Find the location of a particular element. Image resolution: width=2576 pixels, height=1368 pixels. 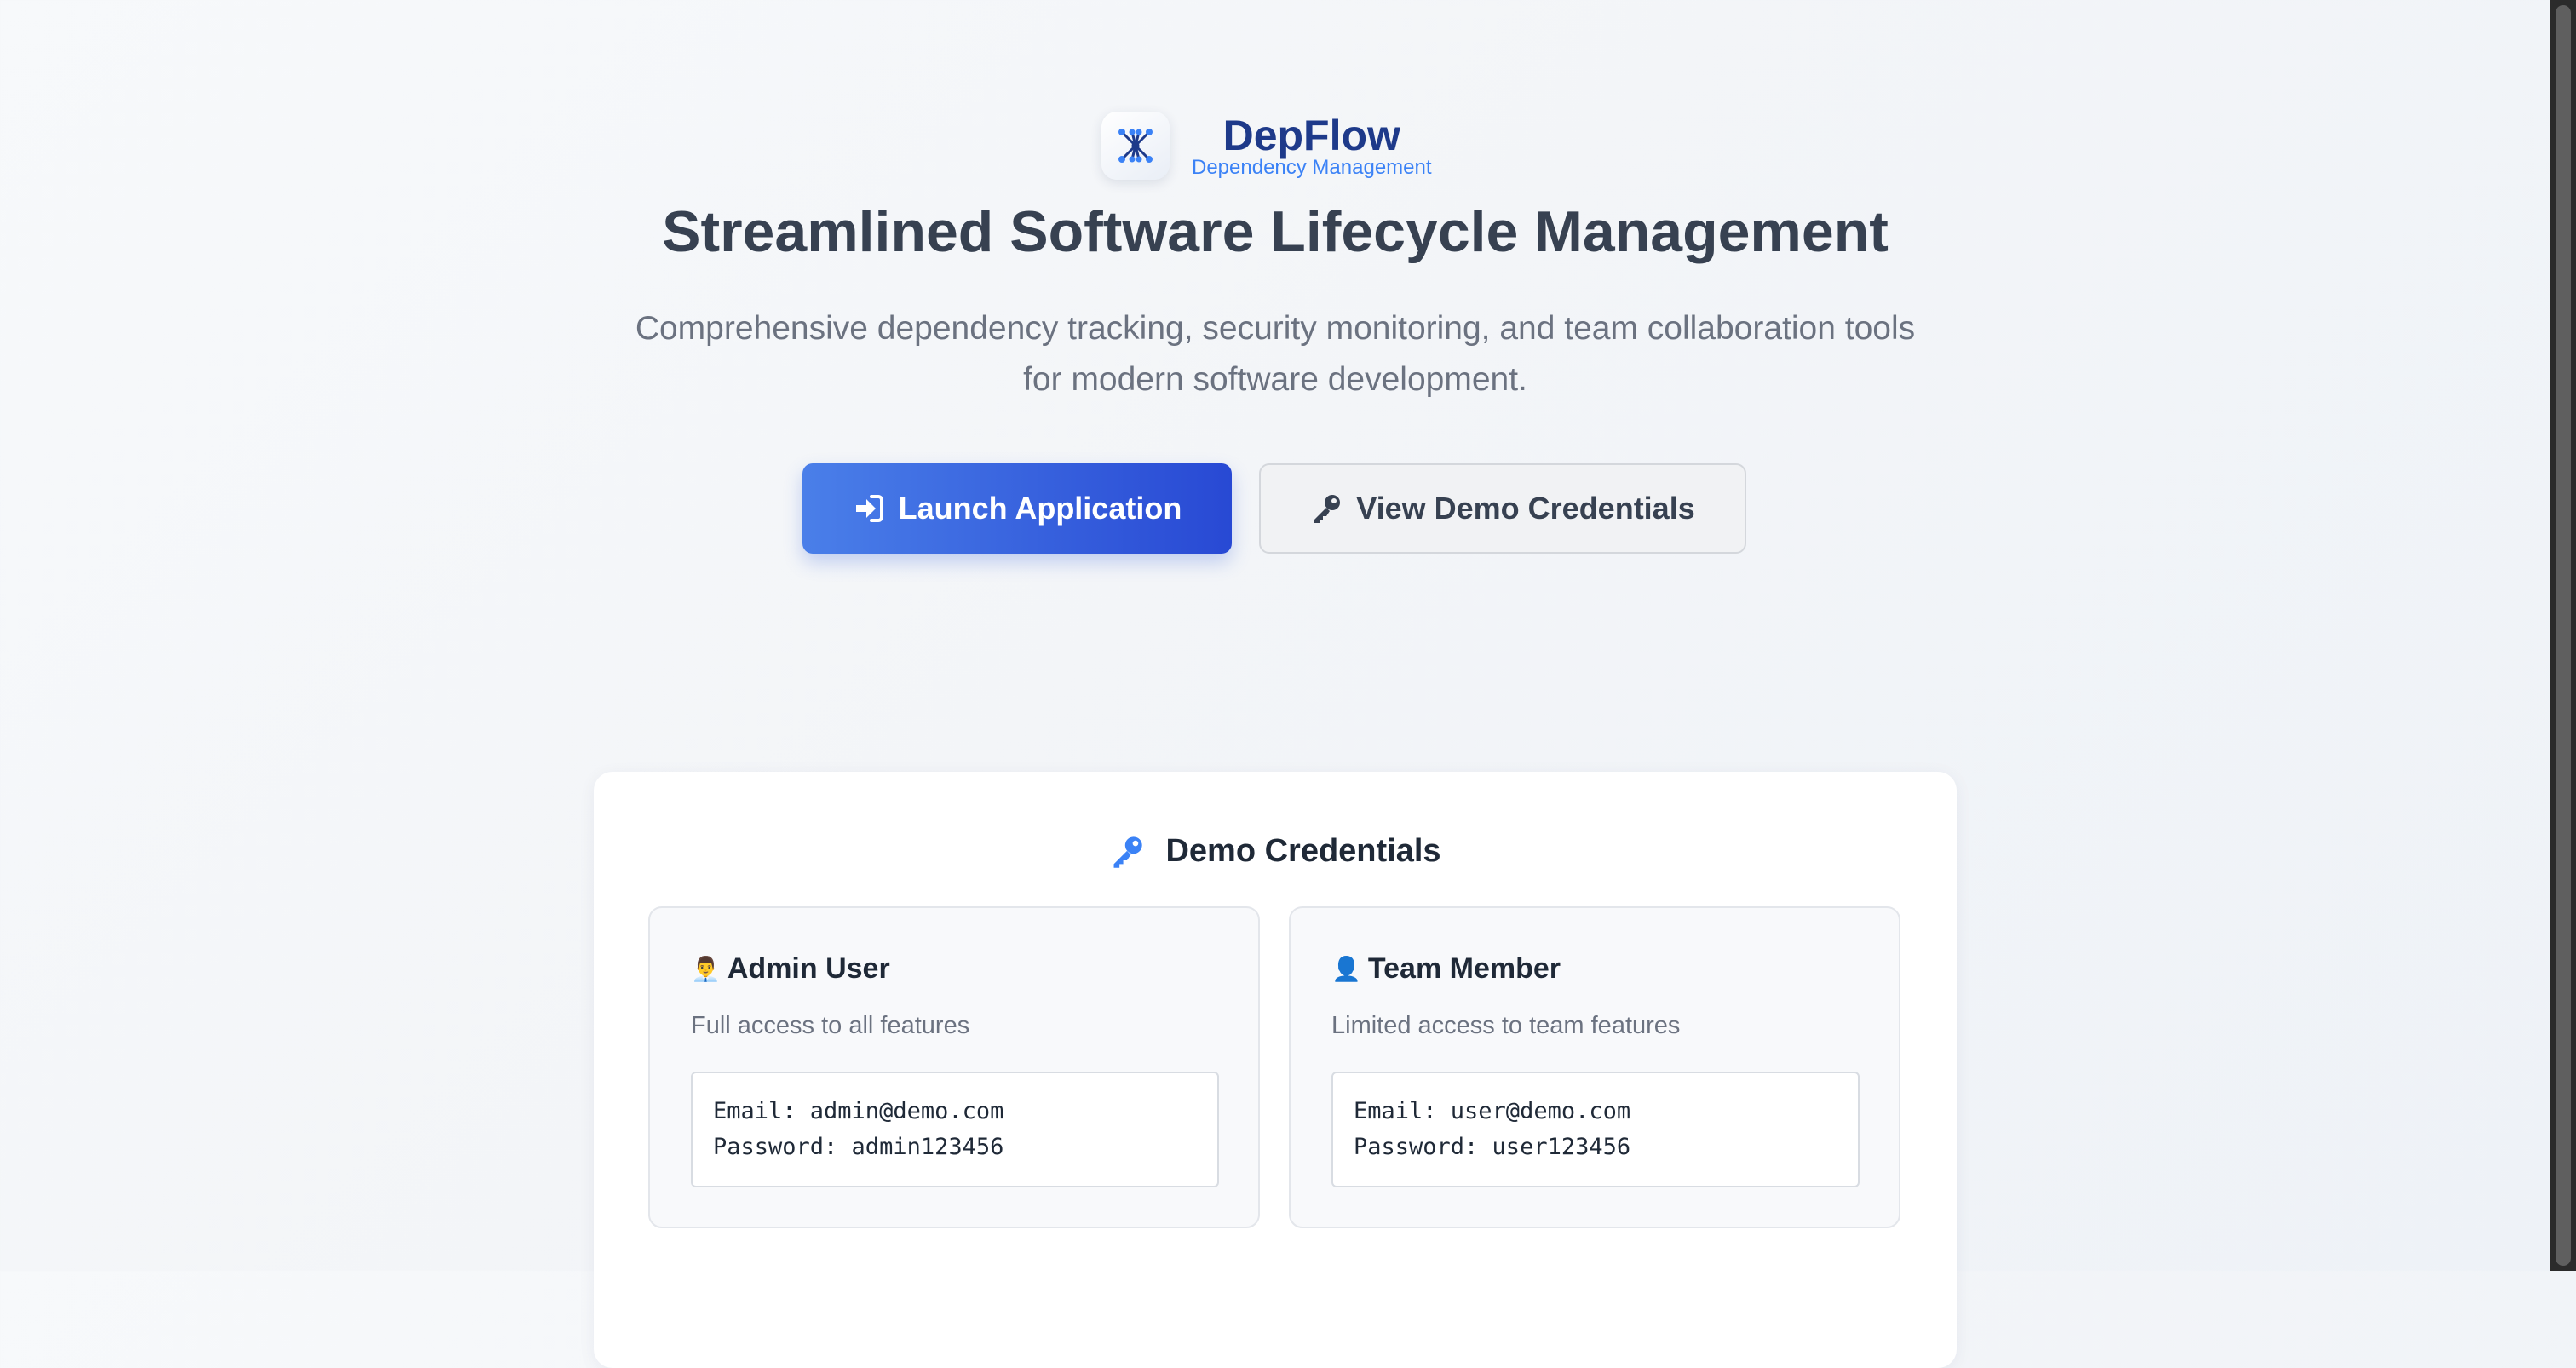

vertical-scrollbar is located at coordinates (2563, 635).